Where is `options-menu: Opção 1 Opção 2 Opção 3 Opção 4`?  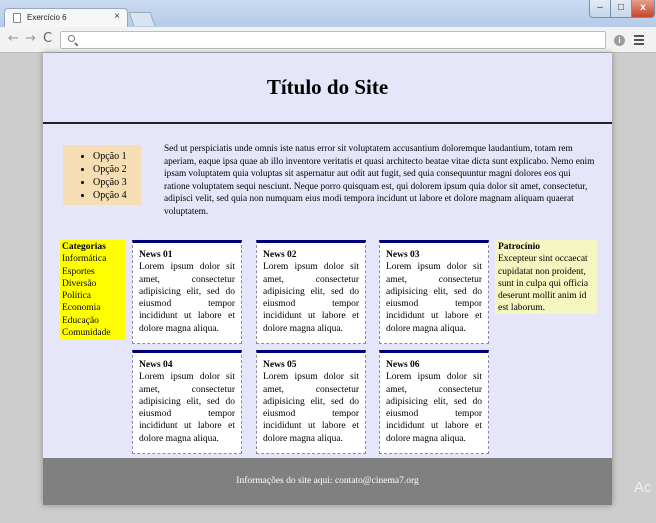
options-menu: Opção 1 Opção 2 Opção 3 Opção 4 is located at coordinates (102, 175).